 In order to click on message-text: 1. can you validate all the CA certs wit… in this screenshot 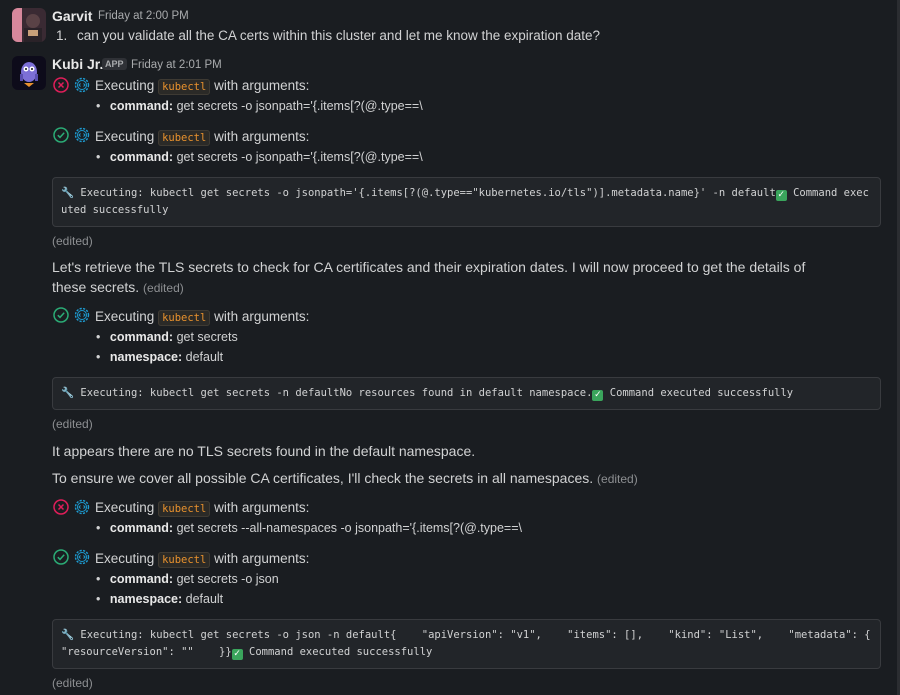, I will do `click(328, 35)`.